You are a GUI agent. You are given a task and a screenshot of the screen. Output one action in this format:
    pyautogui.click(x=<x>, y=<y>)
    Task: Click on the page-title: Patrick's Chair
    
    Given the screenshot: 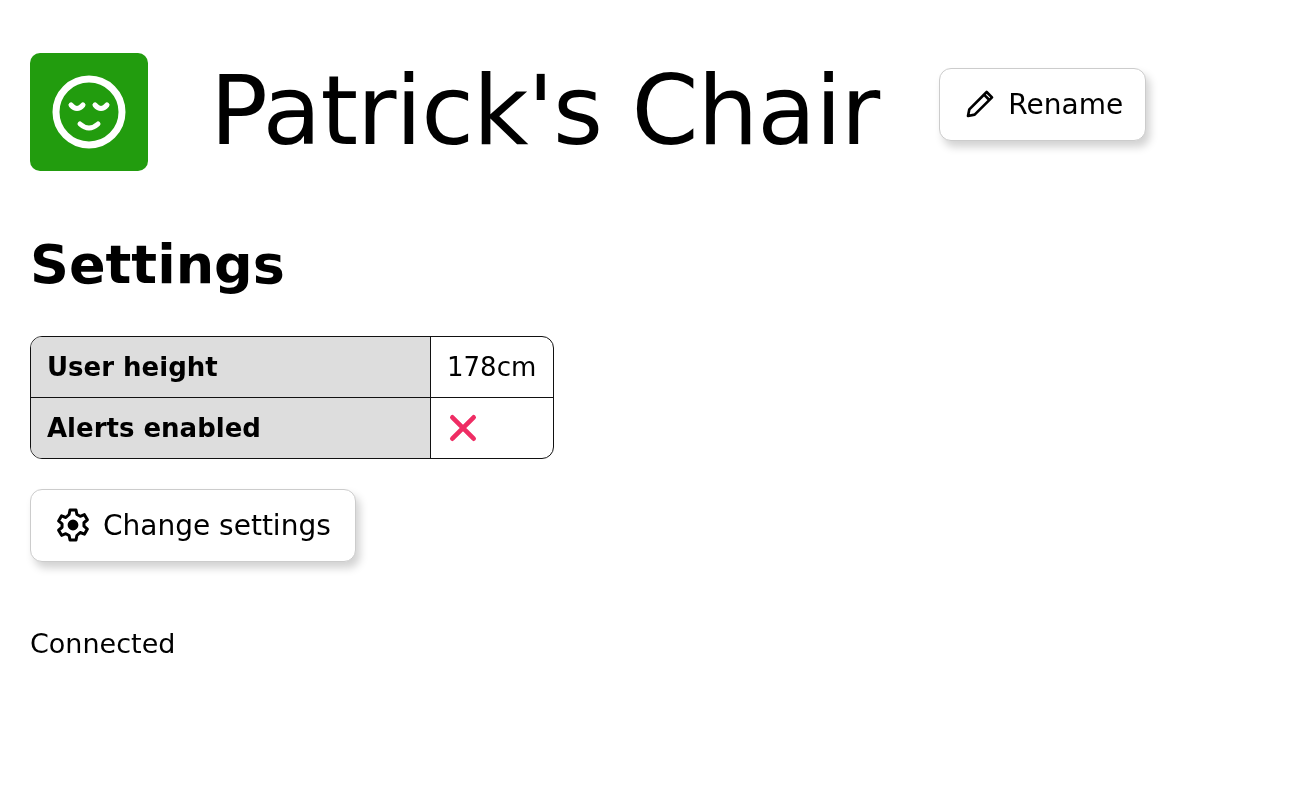 What is the action you would take?
    pyautogui.click(x=545, y=112)
    